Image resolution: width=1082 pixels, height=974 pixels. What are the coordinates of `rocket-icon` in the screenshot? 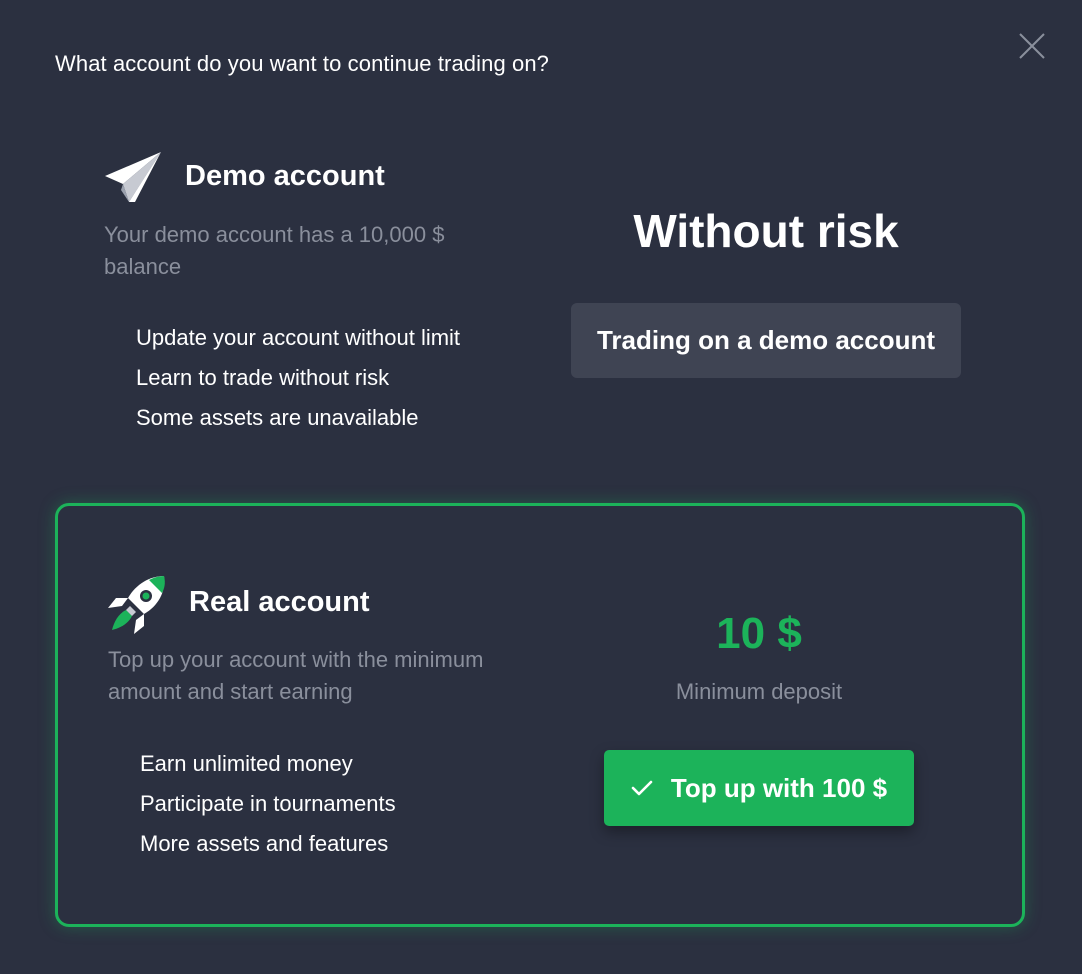 It's located at (138, 604).